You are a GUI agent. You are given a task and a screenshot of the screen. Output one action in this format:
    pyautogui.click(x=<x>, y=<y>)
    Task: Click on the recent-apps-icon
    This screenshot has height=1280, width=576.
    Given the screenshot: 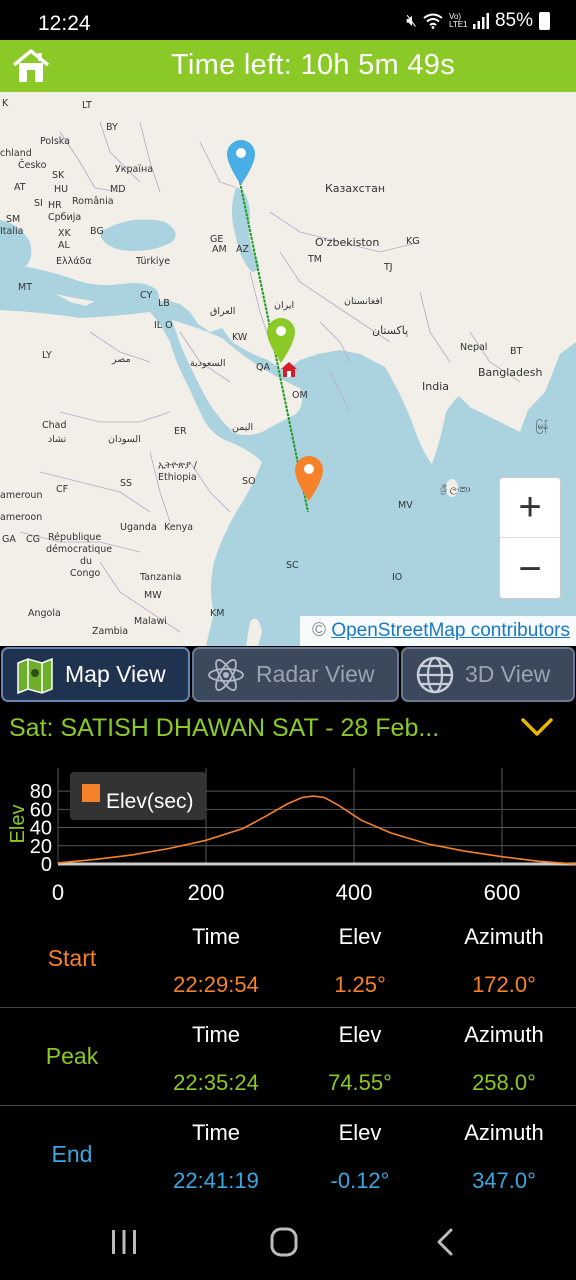 What is the action you would take?
    pyautogui.click(x=124, y=1242)
    